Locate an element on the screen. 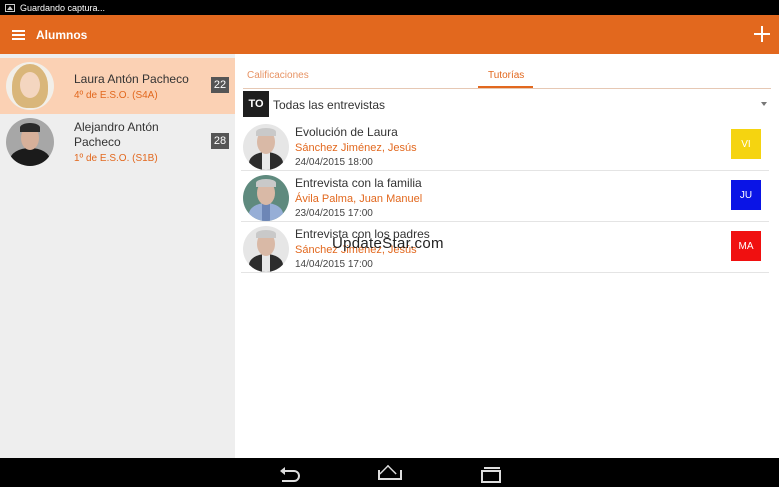  student-class: 4º de E.S.O. (S4A) is located at coordinates (116, 95).